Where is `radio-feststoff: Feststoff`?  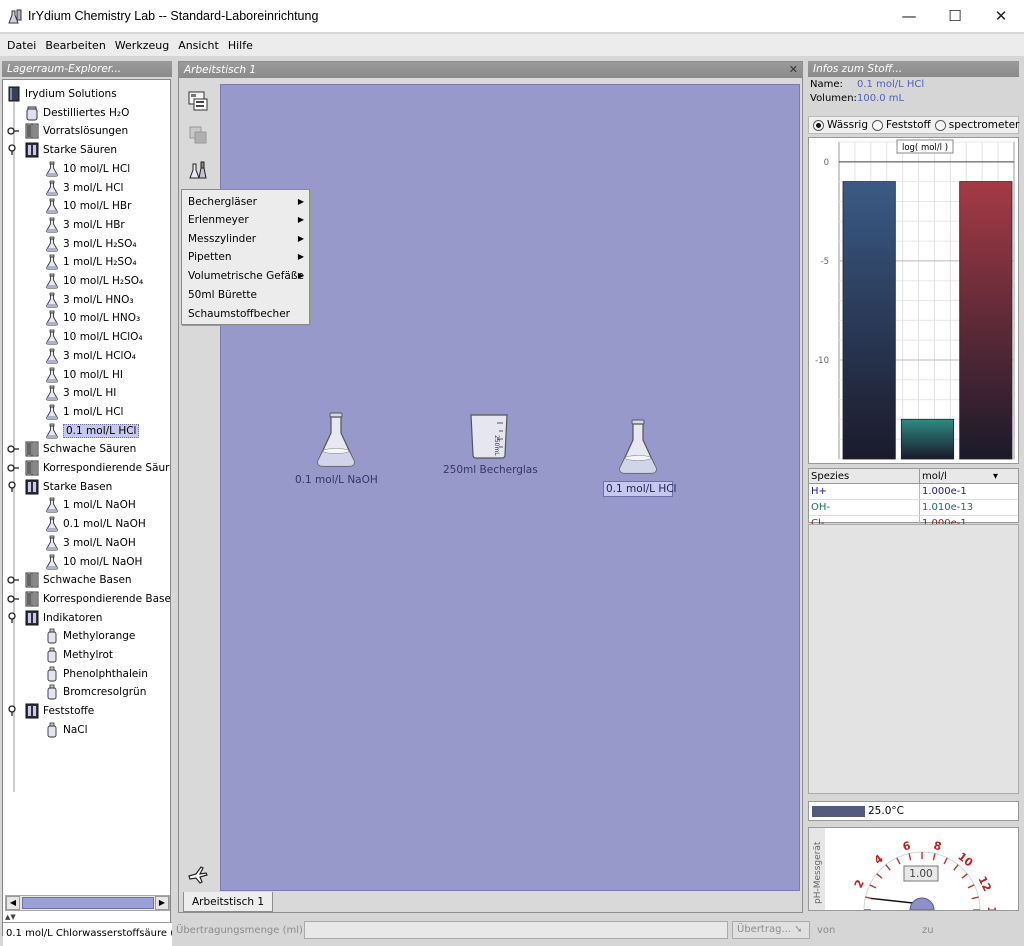
radio-feststoff: Feststoff is located at coordinates (901, 125).